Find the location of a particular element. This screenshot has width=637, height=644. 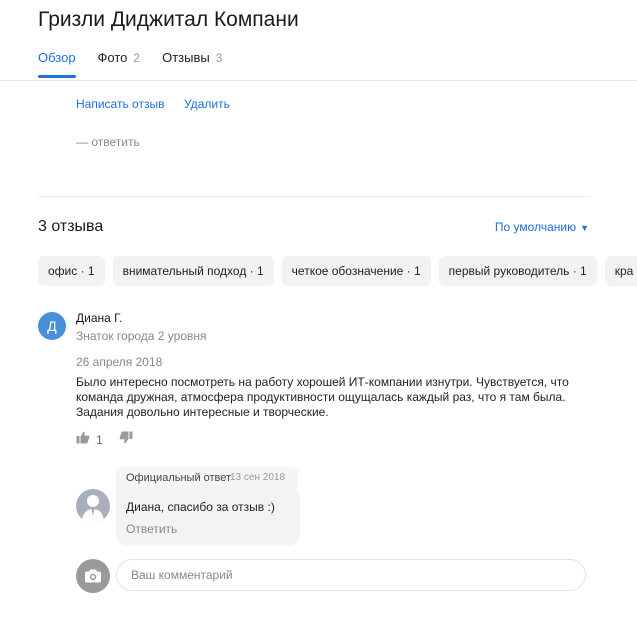

tag-chip: четкое обозначение · 1 is located at coordinates (356, 271).